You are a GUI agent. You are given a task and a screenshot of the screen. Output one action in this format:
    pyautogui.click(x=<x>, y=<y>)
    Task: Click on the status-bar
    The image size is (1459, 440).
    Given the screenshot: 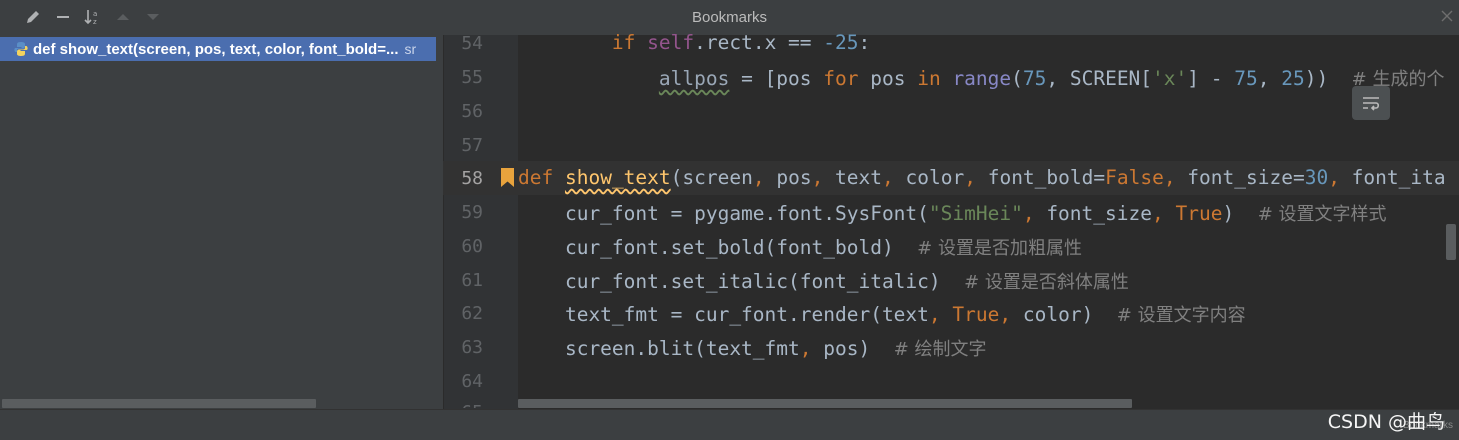 What is the action you would take?
    pyautogui.click(x=729, y=424)
    